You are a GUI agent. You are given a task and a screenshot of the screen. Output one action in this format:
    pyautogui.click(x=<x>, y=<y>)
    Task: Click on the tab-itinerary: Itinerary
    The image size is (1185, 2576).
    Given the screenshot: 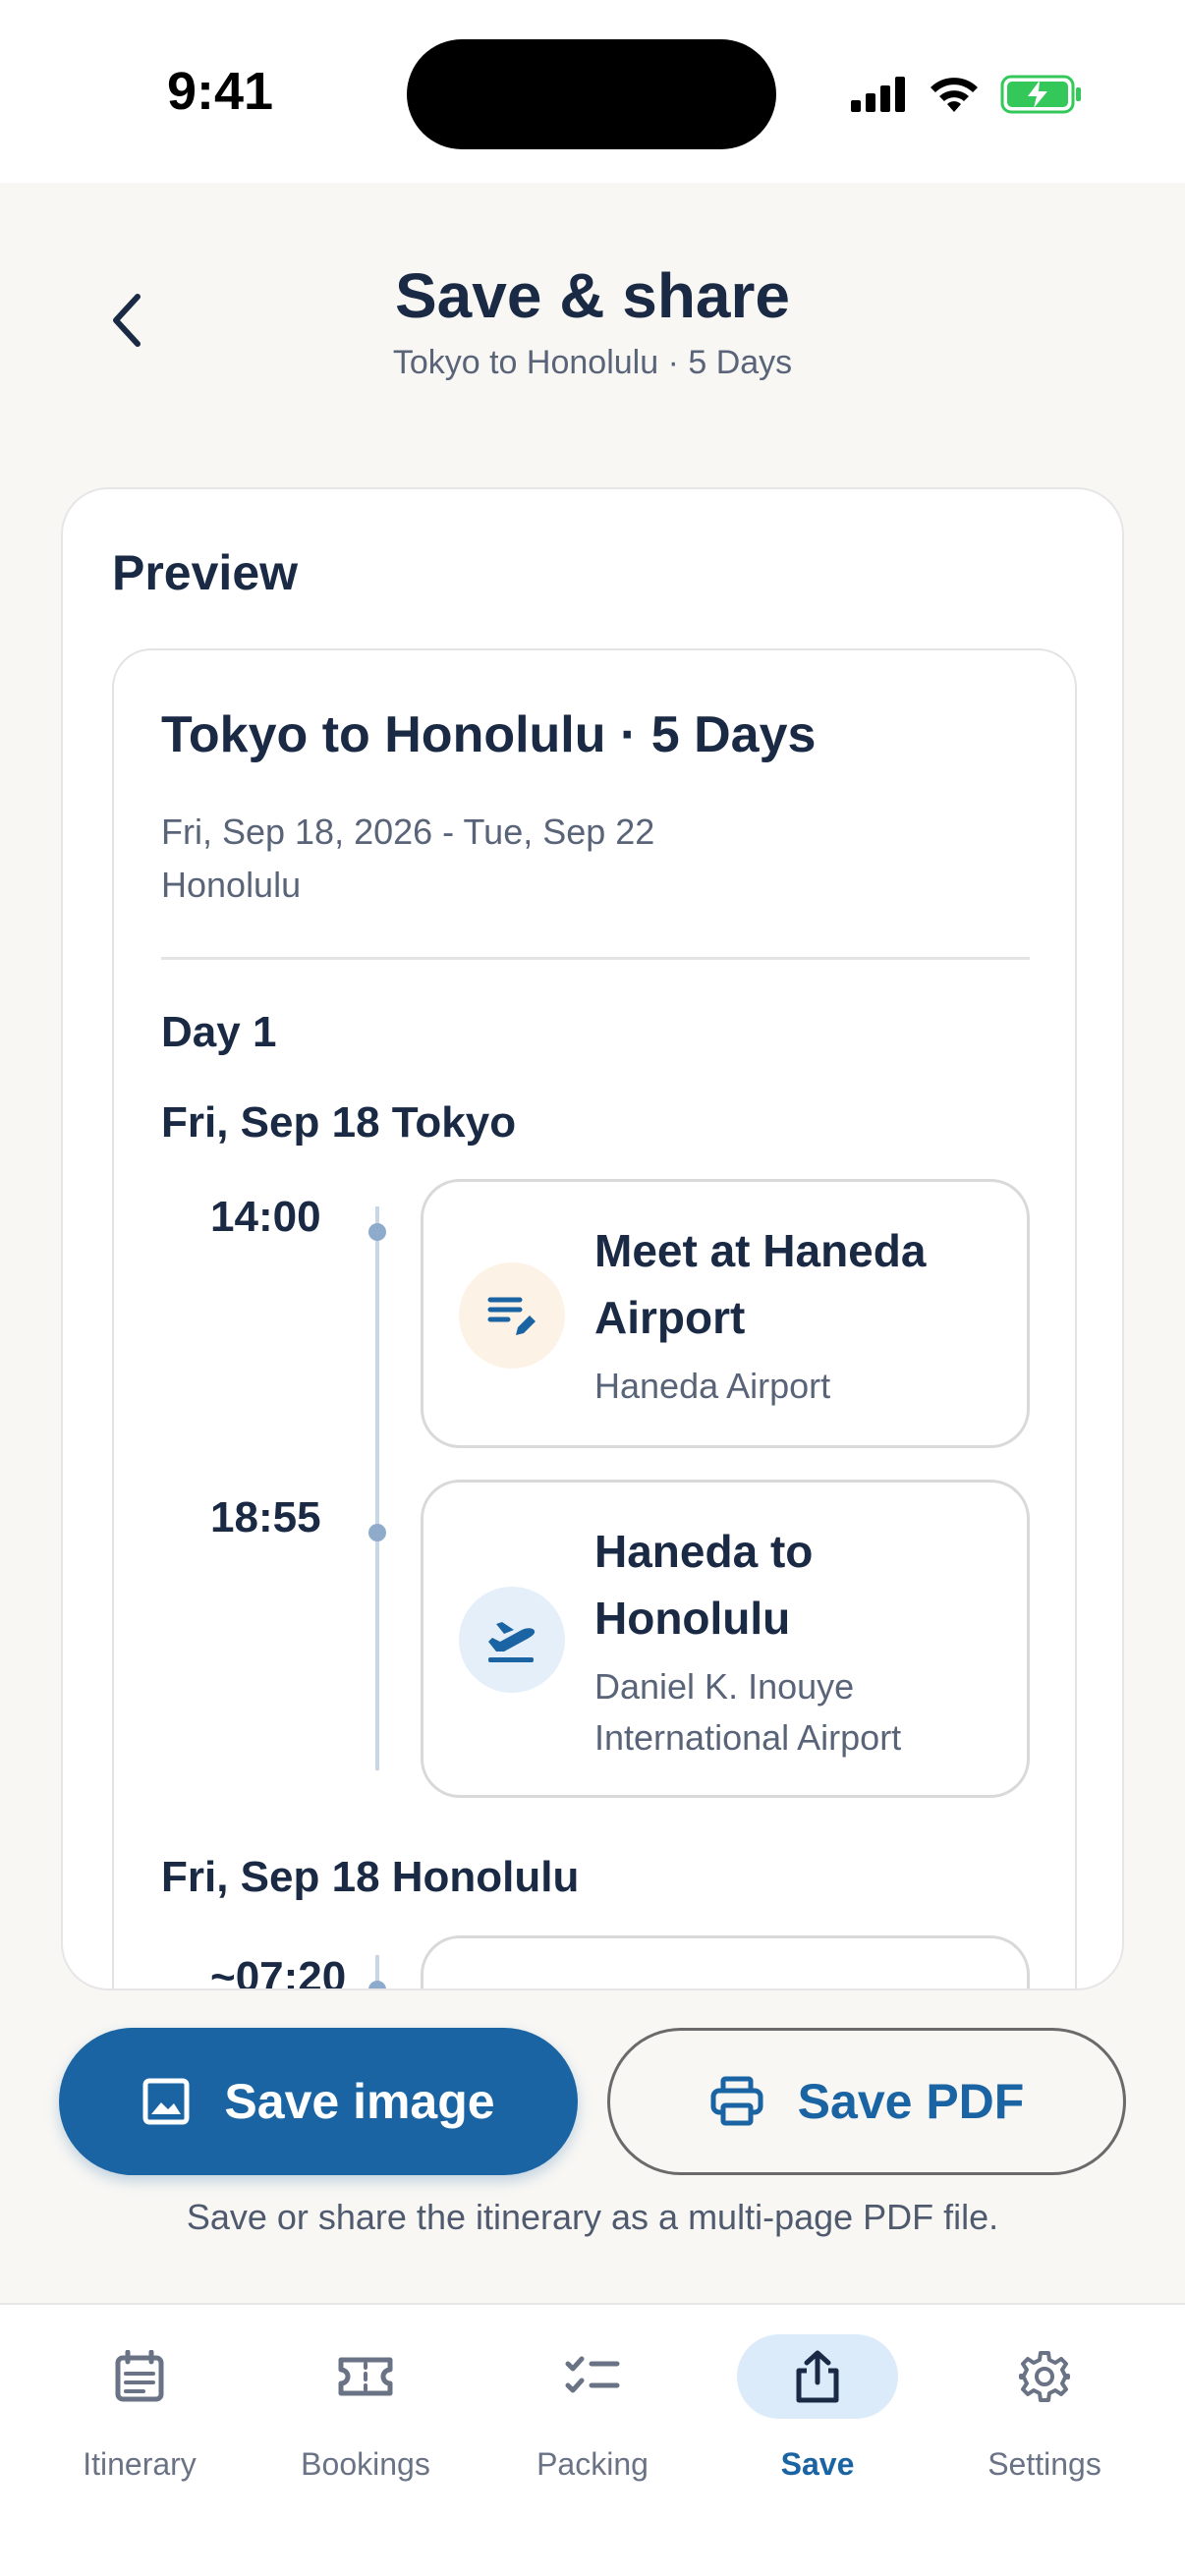 What is the action you would take?
    pyautogui.click(x=139, y=2432)
    